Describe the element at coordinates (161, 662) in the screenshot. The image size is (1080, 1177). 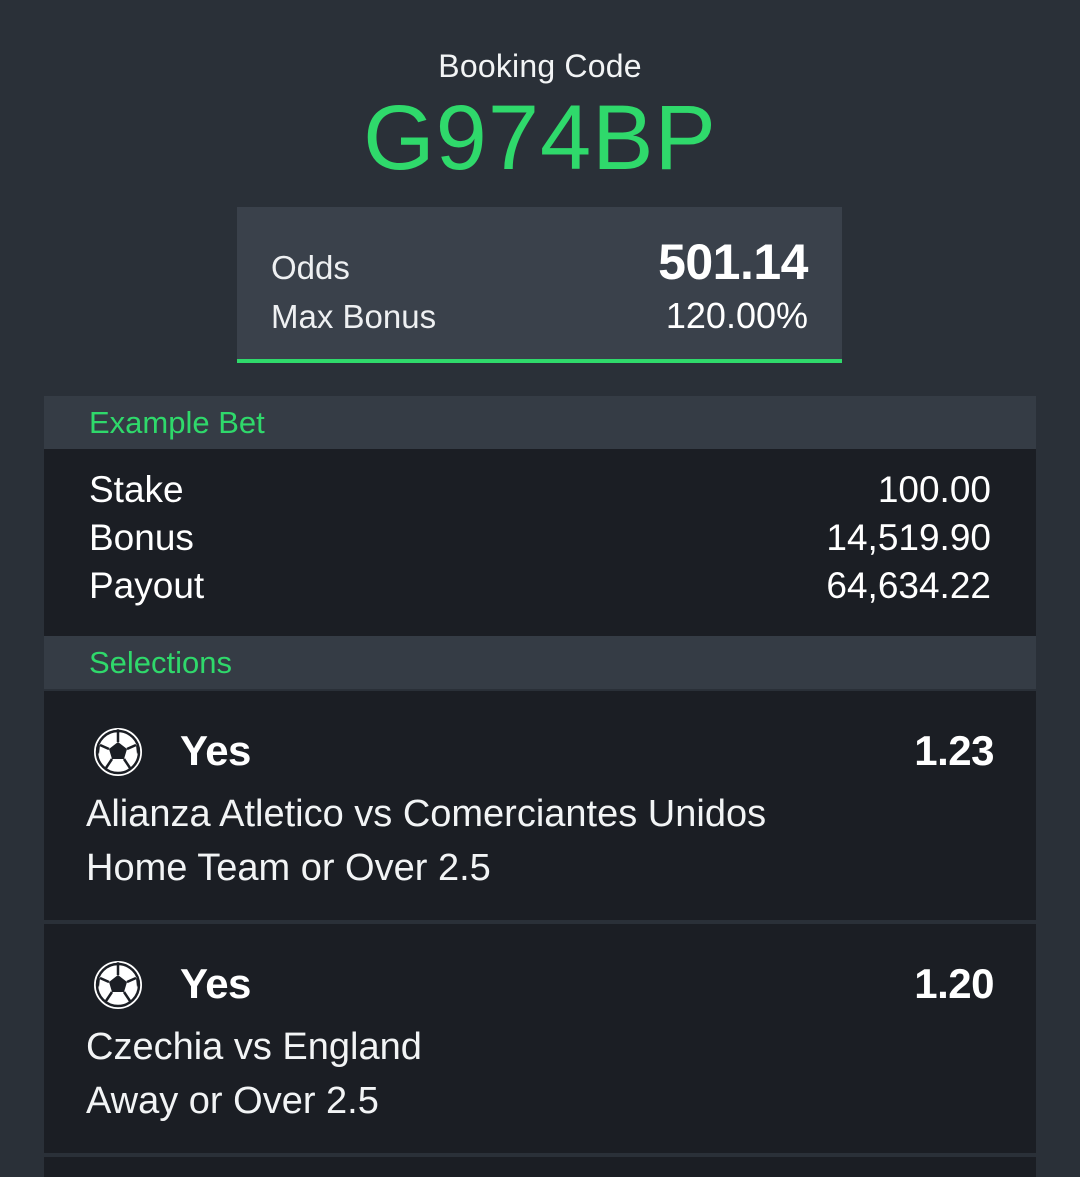
I see `selections-title: Selections` at that location.